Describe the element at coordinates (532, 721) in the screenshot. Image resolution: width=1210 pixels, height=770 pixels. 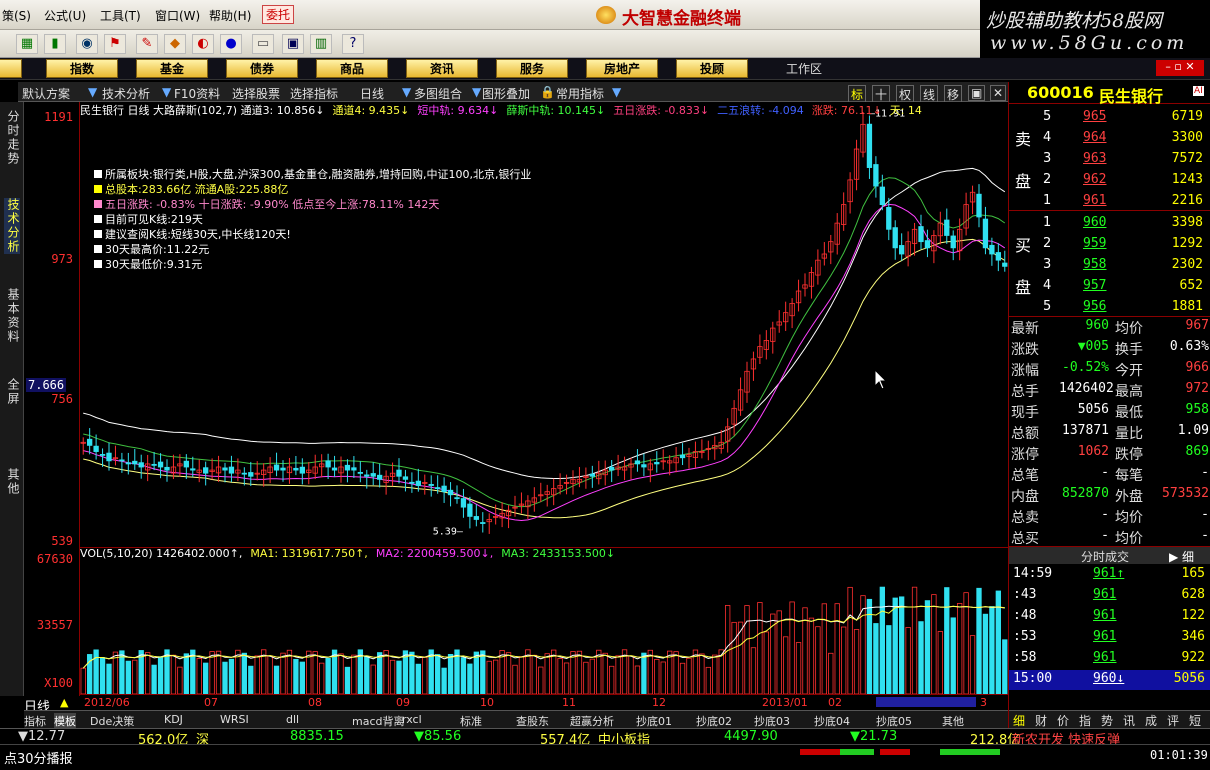
I see `indicator-tab: 查股东` at that location.